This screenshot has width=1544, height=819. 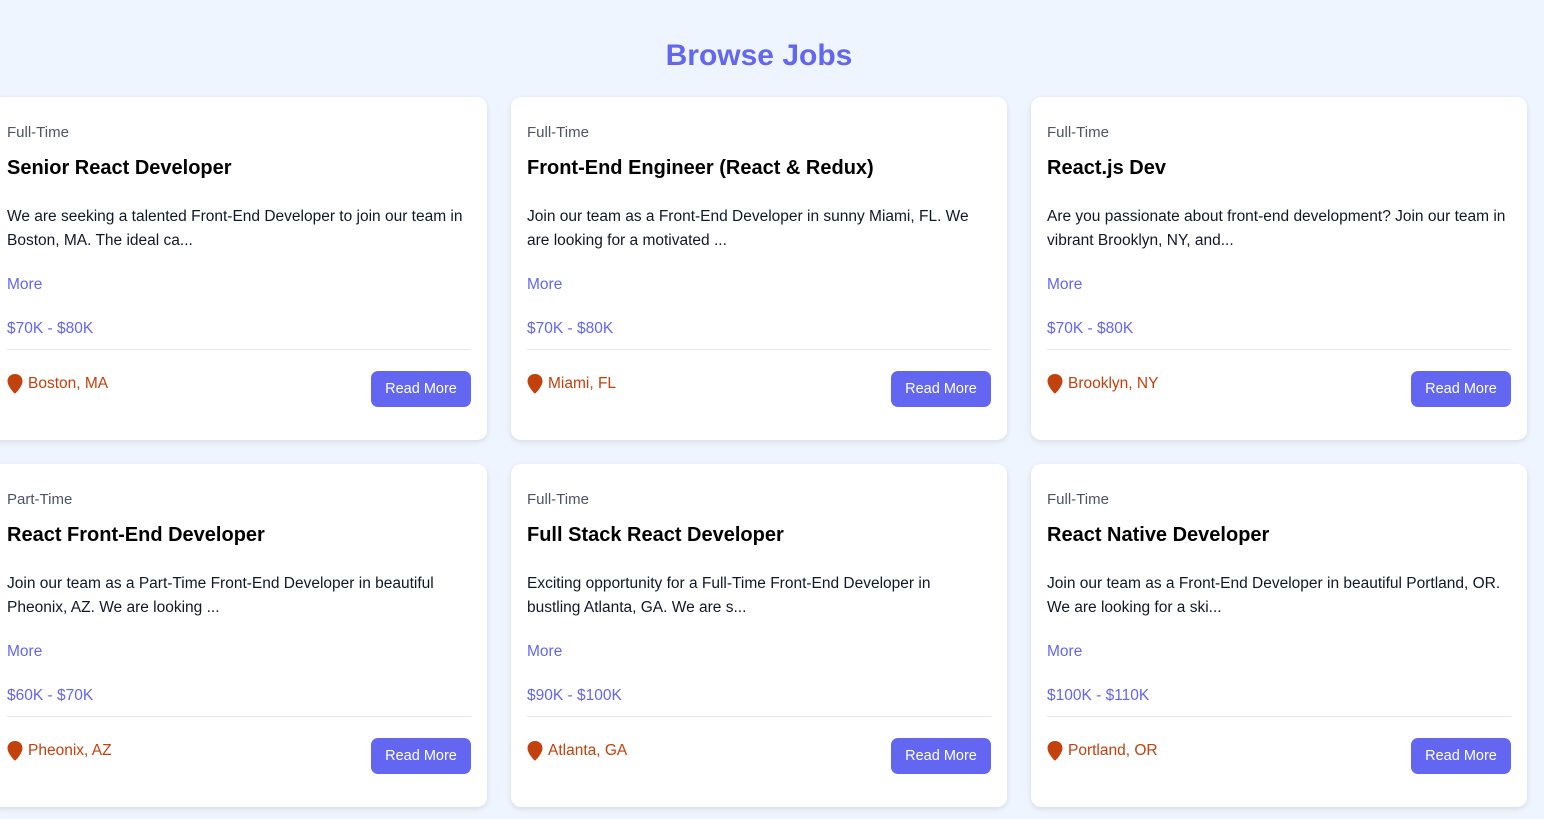 What do you see at coordinates (119, 168) in the screenshot?
I see `job-title: Senior React Developer` at bounding box center [119, 168].